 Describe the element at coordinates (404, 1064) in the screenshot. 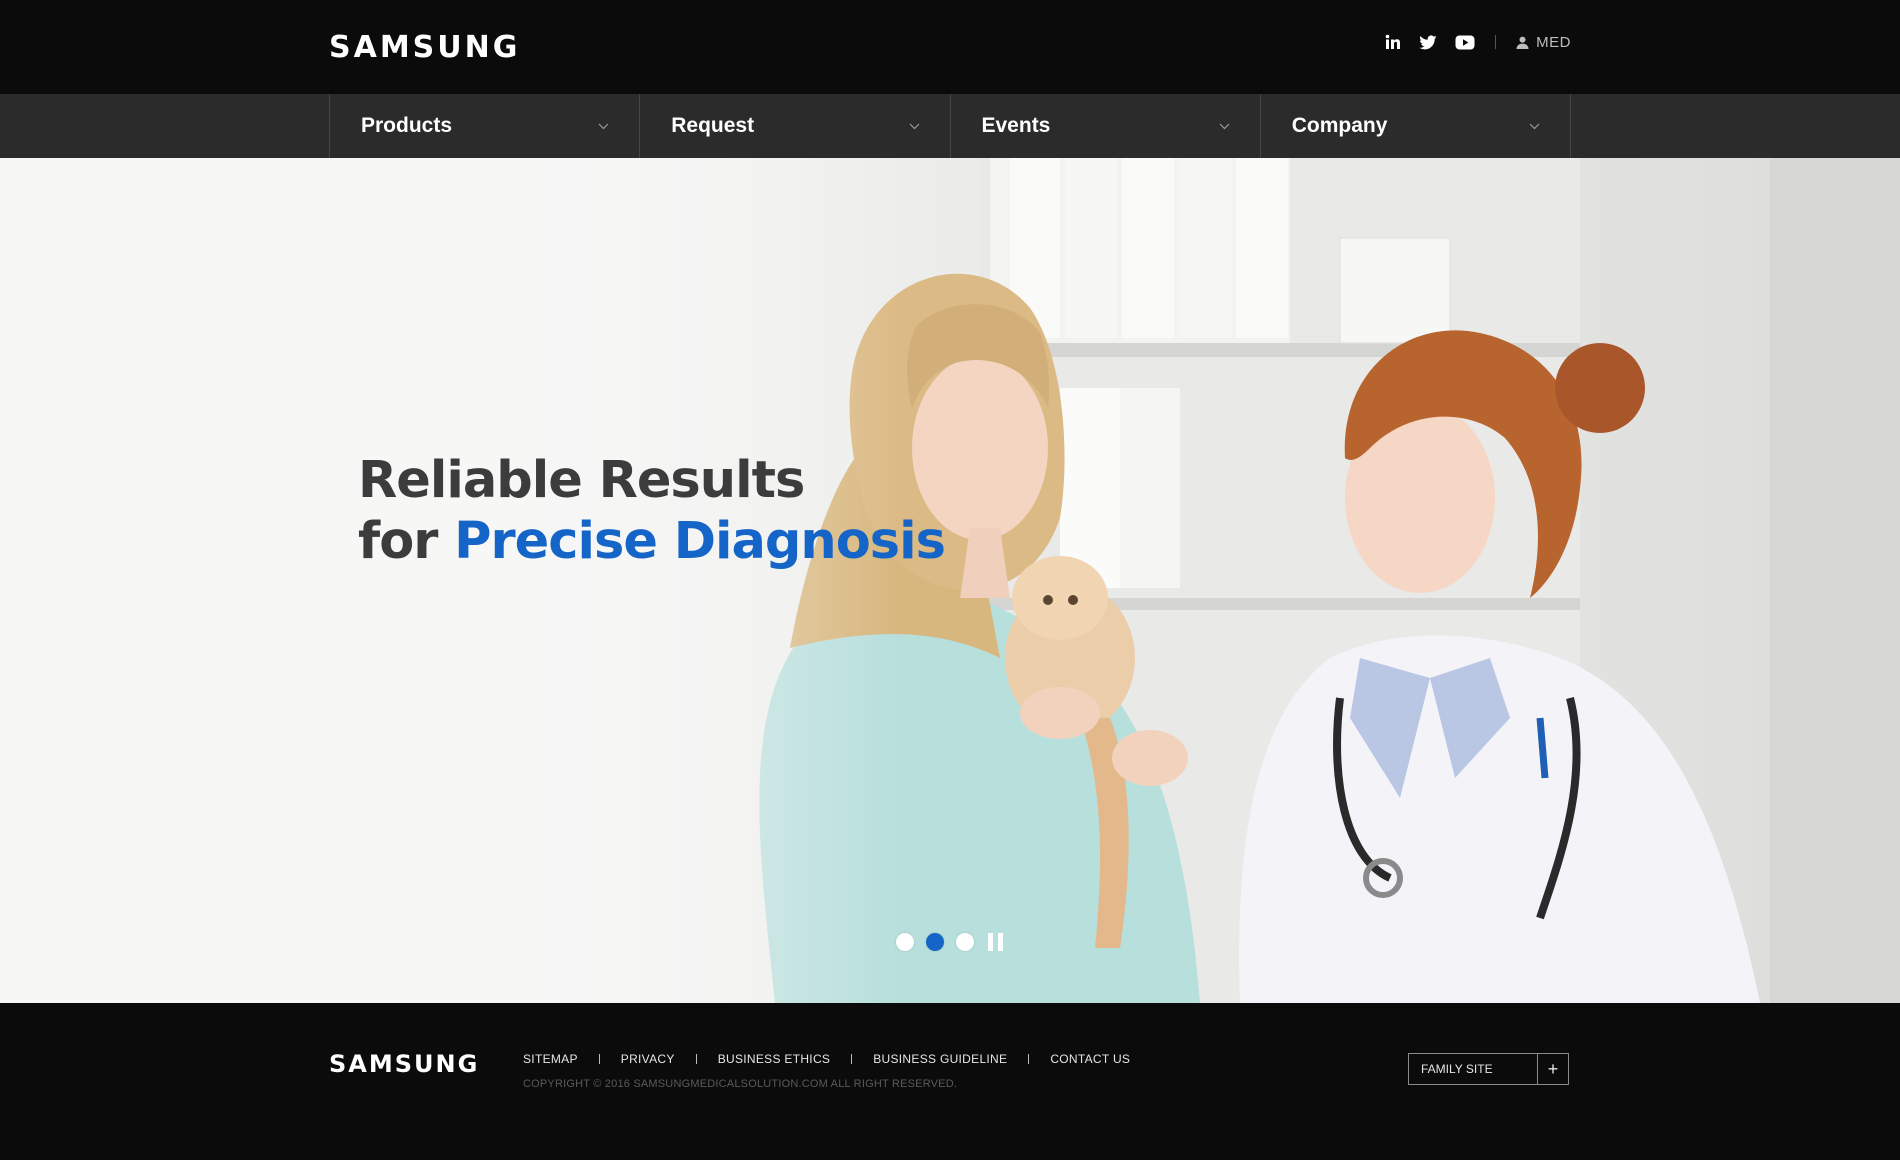

I see `footer-samsung-logo: SAMSUNG` at that location.